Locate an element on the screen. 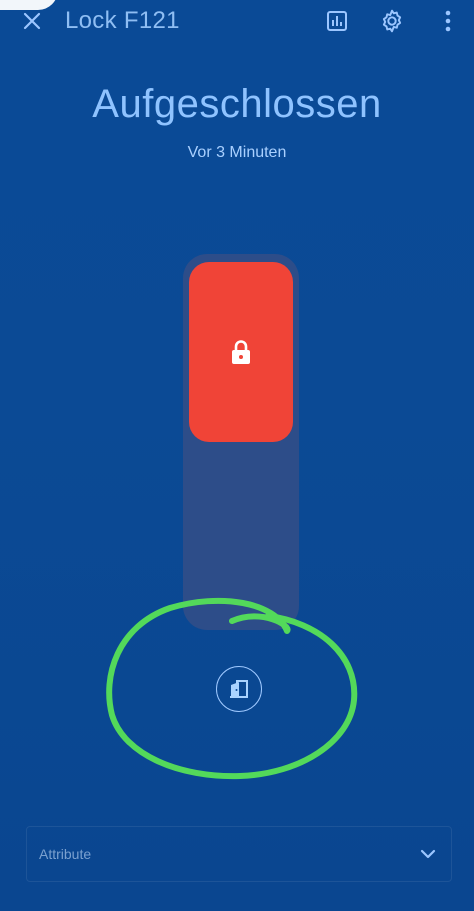  more-options-button is located at coordinates (448, 21).